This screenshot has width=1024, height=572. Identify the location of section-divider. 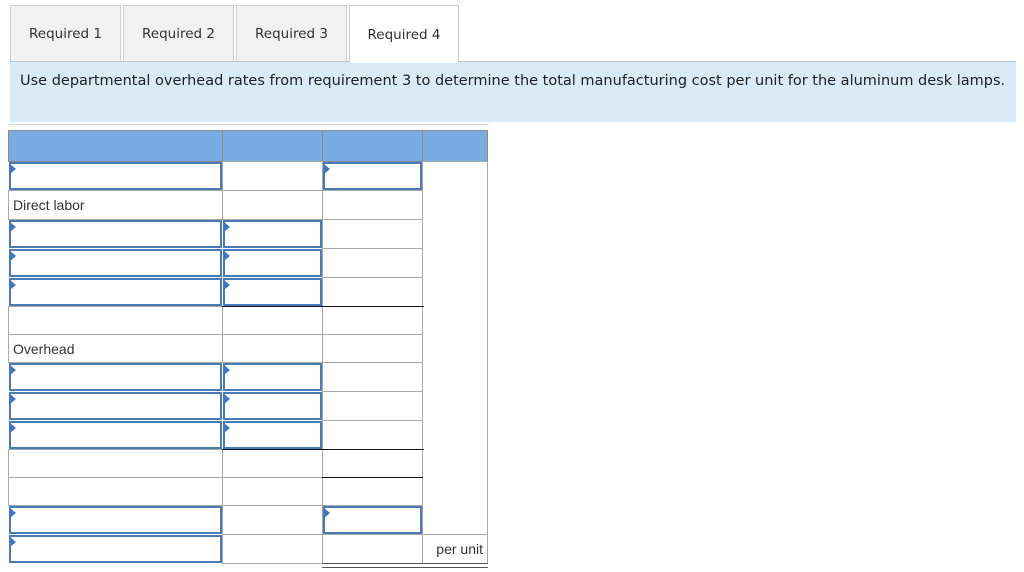
(249, 124).